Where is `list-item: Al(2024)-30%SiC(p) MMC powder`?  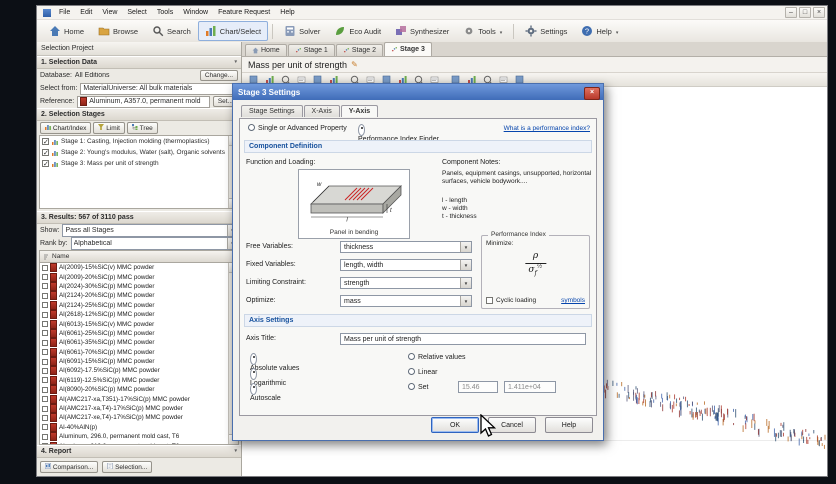
list-item: Al(2024)-30%SiC(p) MMC powder is located at coordinates (134, 286).